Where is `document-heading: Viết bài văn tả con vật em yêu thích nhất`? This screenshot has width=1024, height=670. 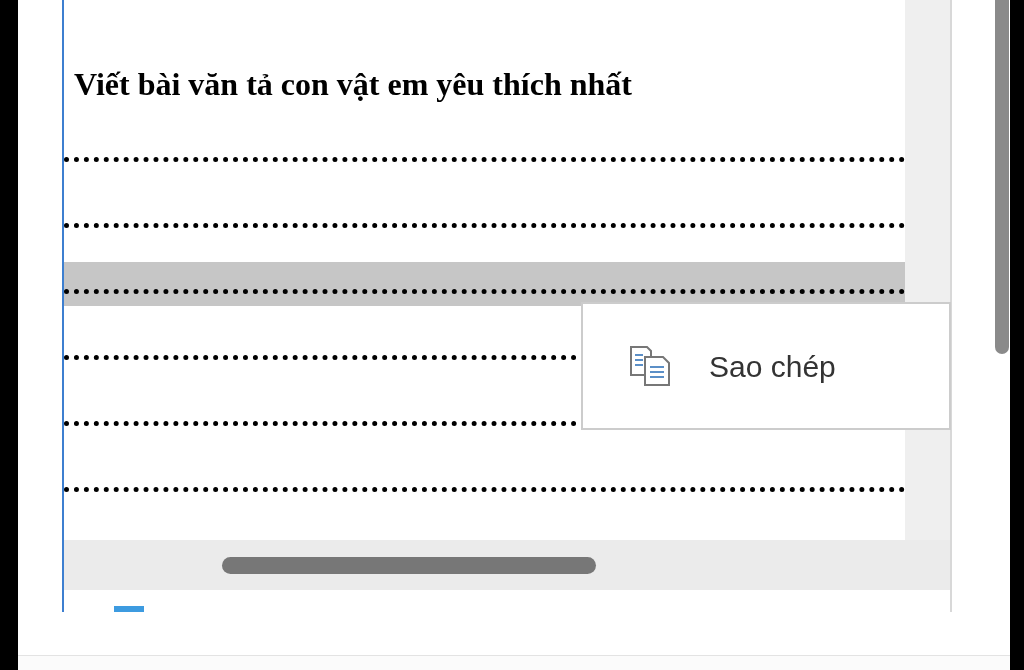 document-heading: Viết bài văn tả con vật em yêu thích nhất is located at coordinates (353, 84).